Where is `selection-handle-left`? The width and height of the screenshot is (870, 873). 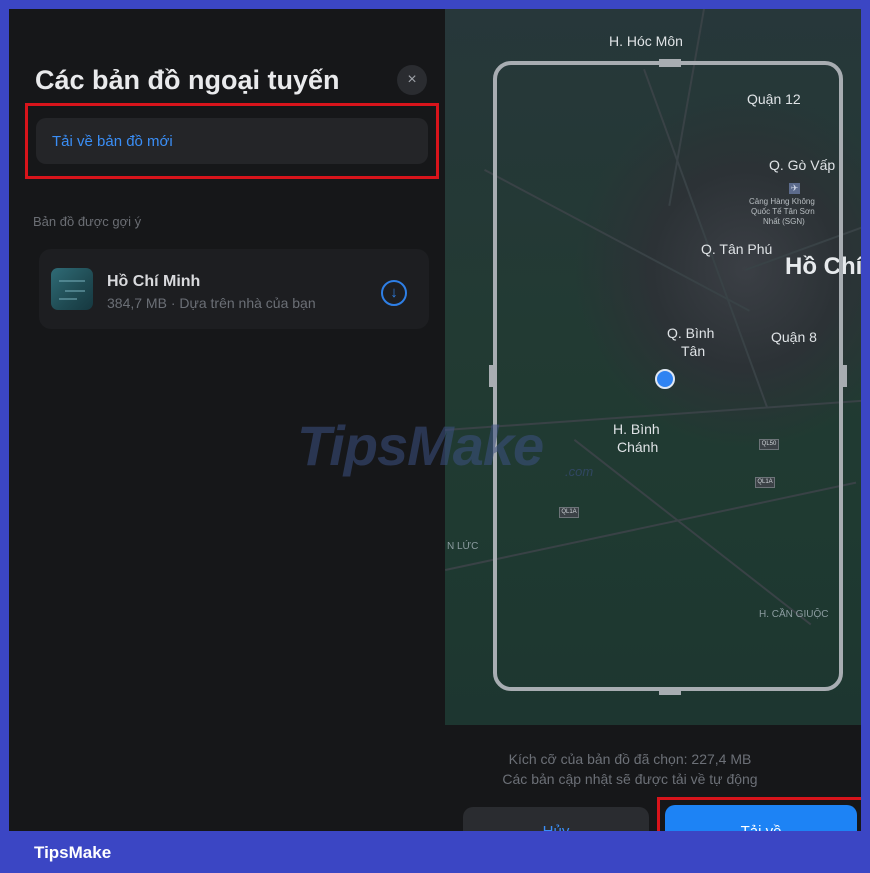 selection-handle-left is located at coordinates (493, 376).